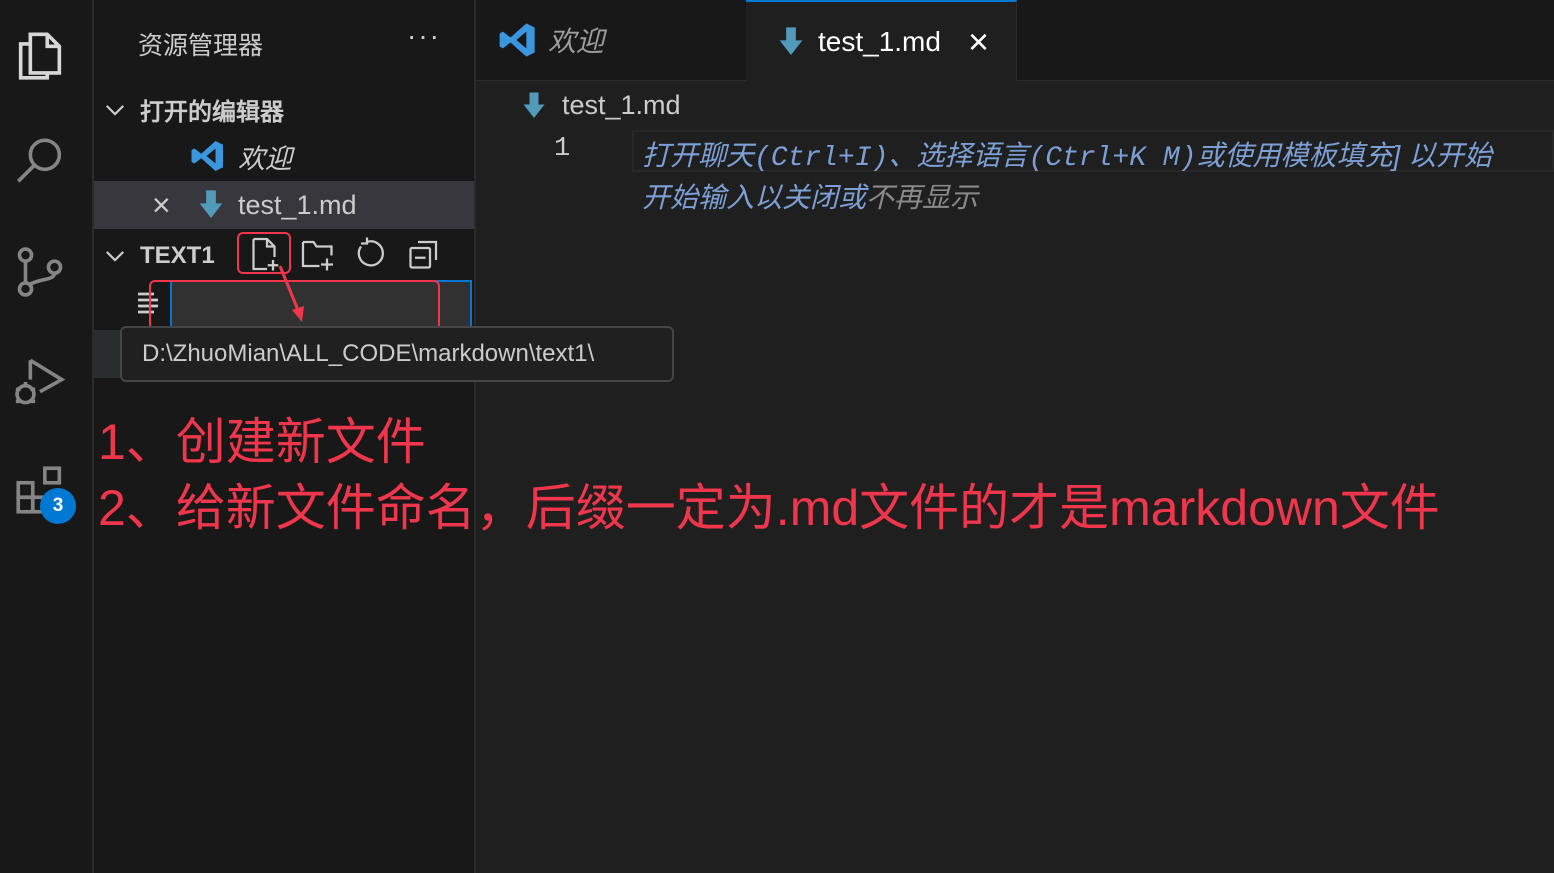 This screenshot has width=1554, height=873. Describe the element at coordinates (40, 56) in the screenshot. I see `explorer-icon` at that location.